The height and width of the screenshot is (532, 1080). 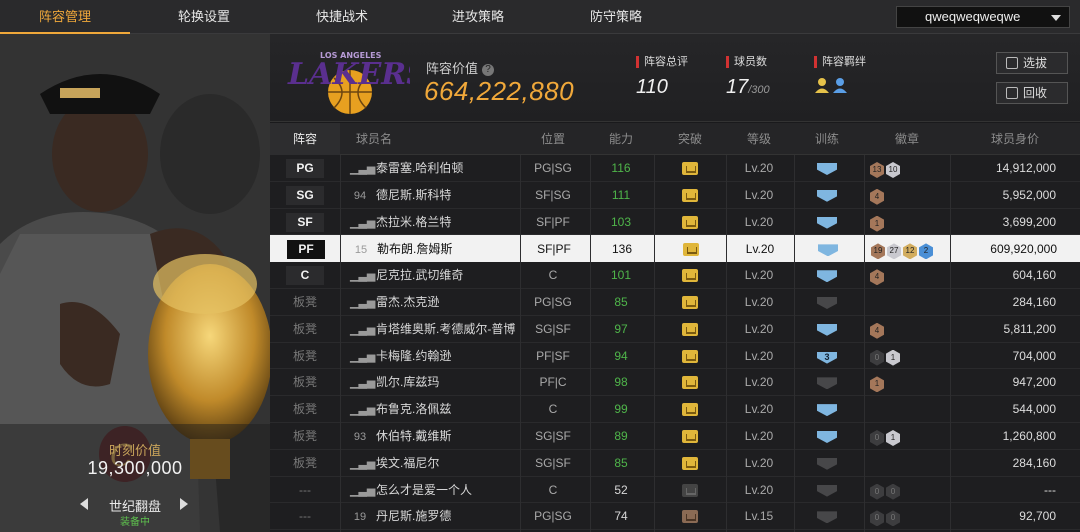 What do you see at coordinates (1034, 382) in the screenshot?
I see `player-value: 947,200` at bounding box center [1034, 382].